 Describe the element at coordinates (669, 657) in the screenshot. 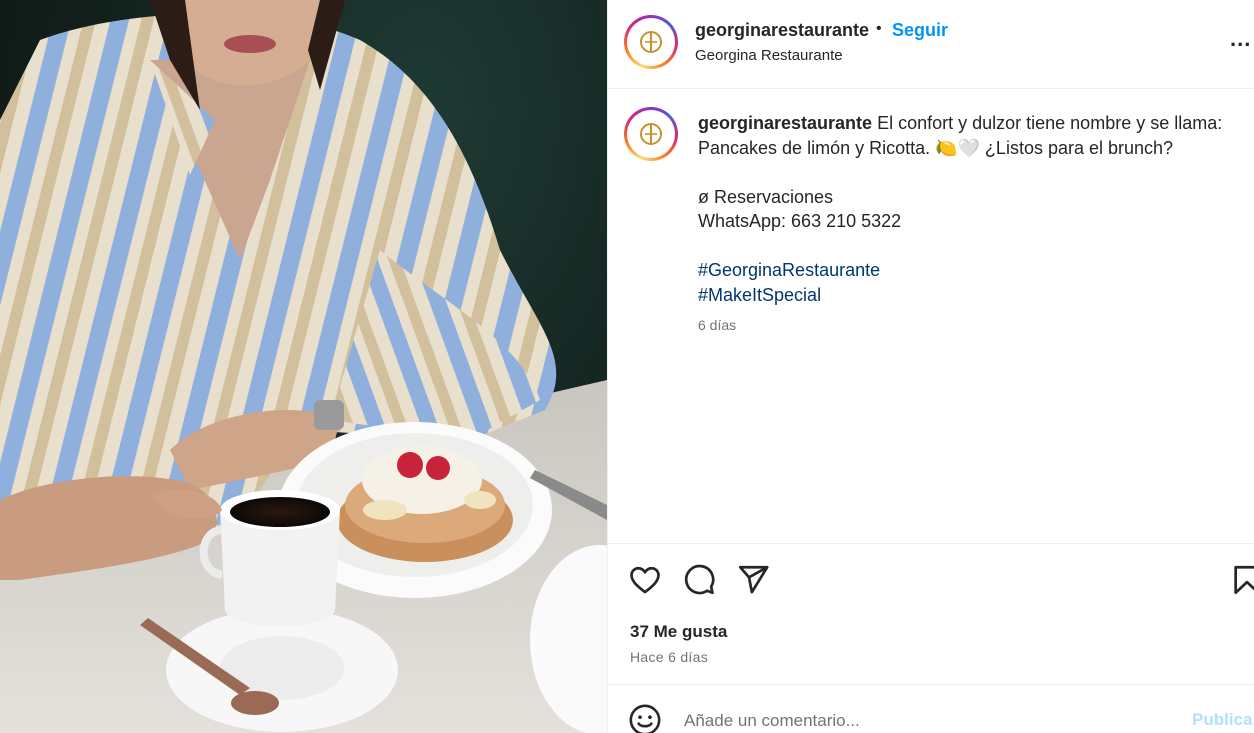

I see `post-date: Hace 6 días` at that location.